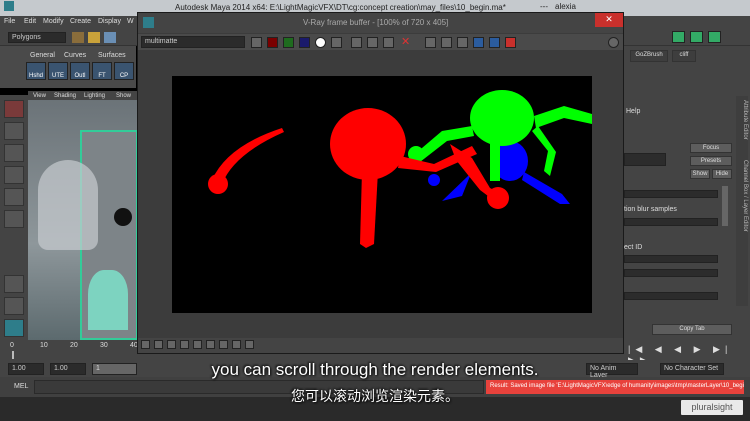 The image size is (750, 421). Describe the element at coordinates (336, 42) in the screenshot. I see `monochrome-icon` at that location.